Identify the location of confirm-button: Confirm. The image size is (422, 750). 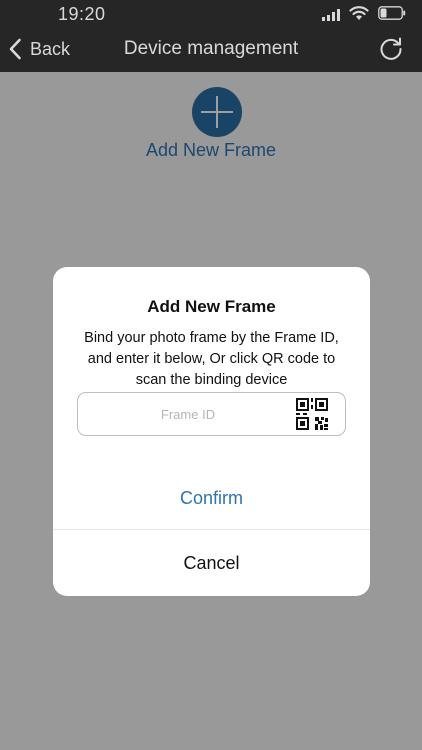
(211, 498).